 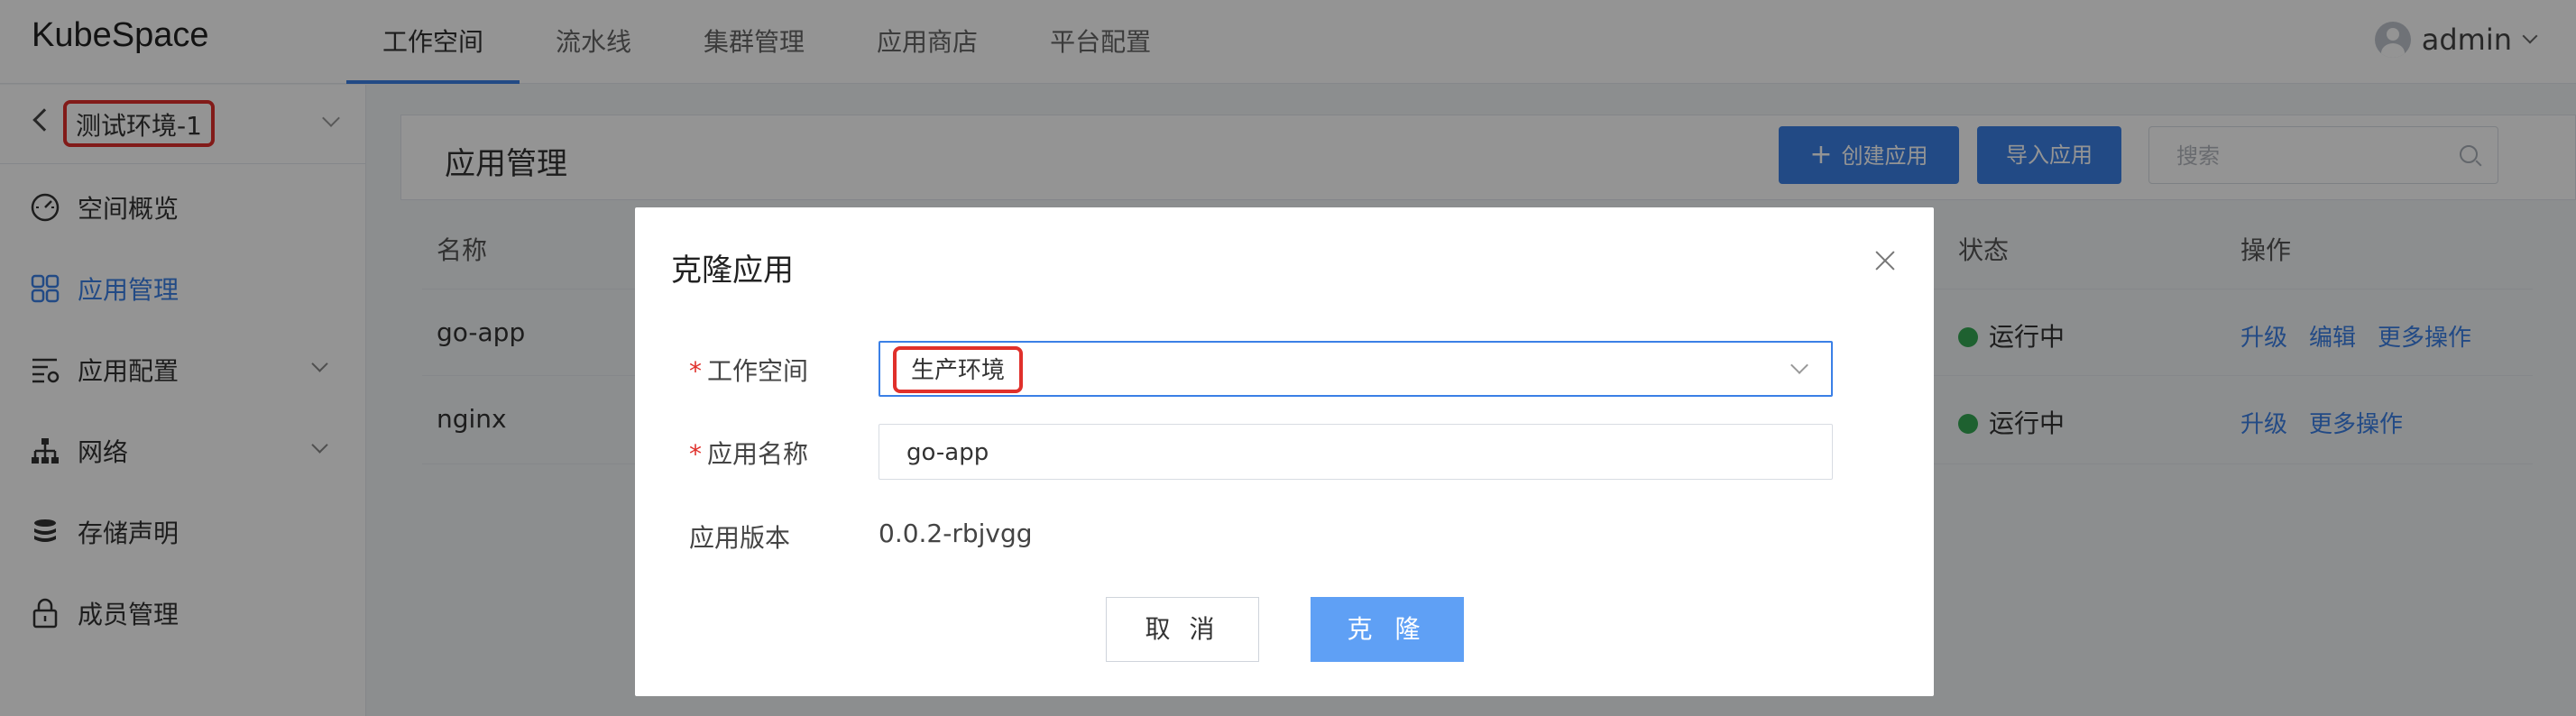 What do you see at coordinates (749, 371) in the screenshot?
I see `workspace-label: * 工作空间` at bounding box center [749, 371].